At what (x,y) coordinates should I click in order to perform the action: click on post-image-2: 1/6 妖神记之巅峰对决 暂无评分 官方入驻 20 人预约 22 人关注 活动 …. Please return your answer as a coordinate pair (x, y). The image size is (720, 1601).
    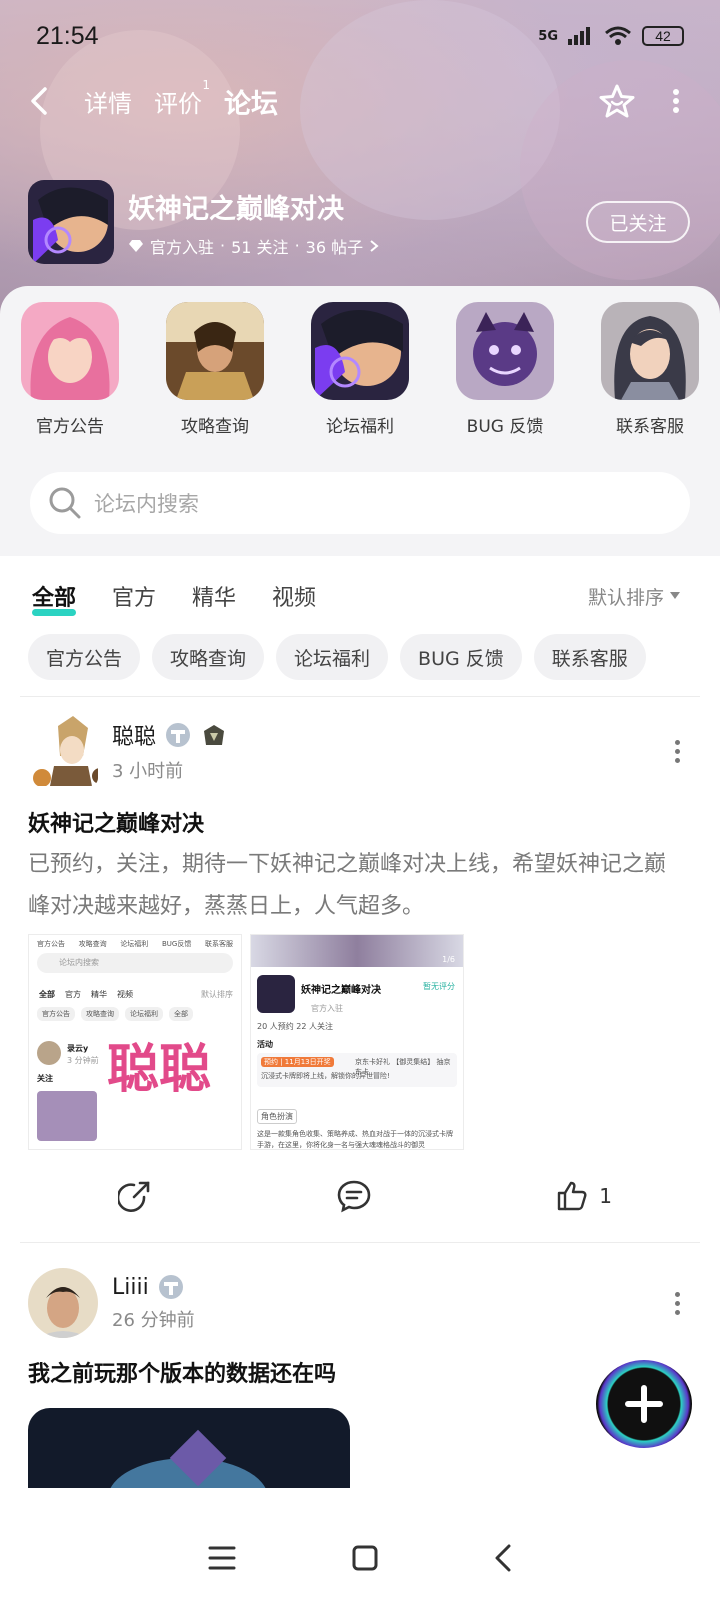
    Looking at the image, I should click on (357, 1042).